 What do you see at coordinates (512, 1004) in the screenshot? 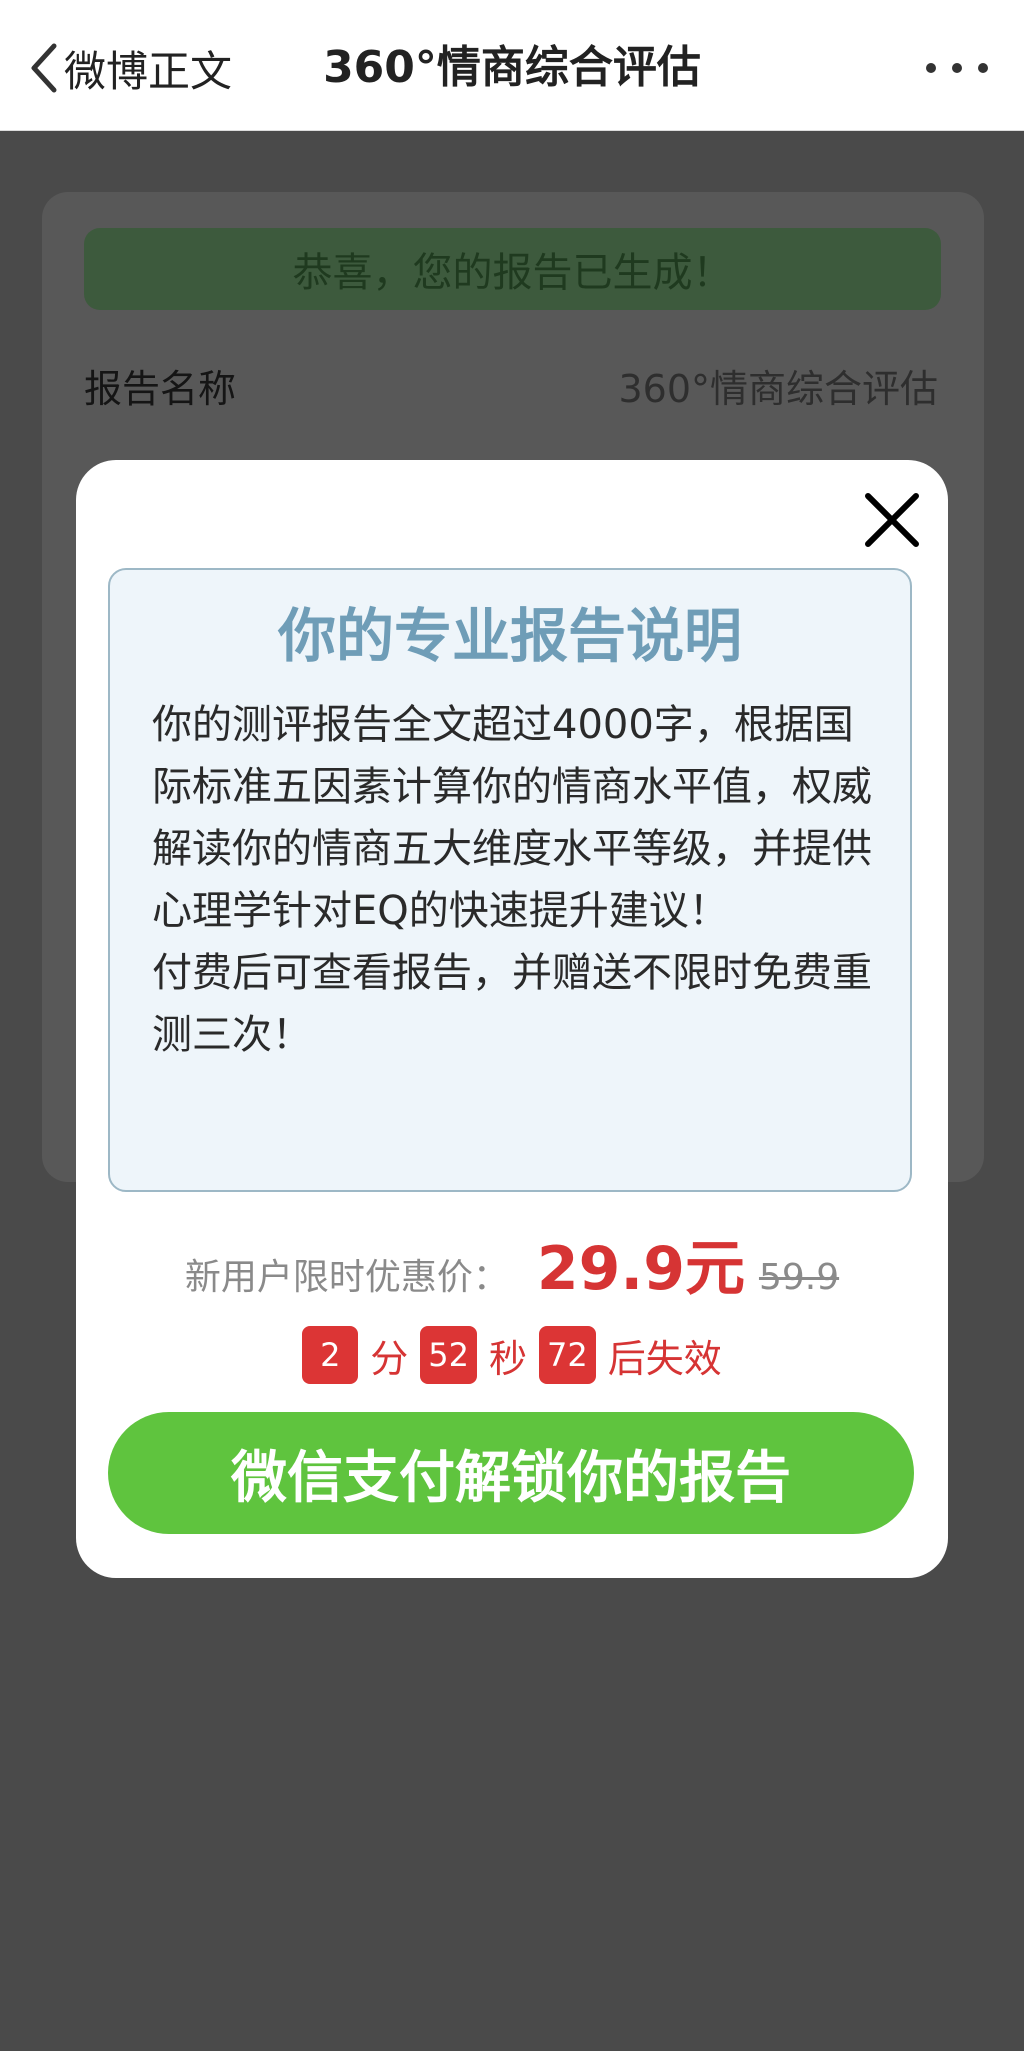
I see `info-paragraph: 付费后可查看报告，并赠送不限时免费重测三次！` at bounding box center [512, 1004].